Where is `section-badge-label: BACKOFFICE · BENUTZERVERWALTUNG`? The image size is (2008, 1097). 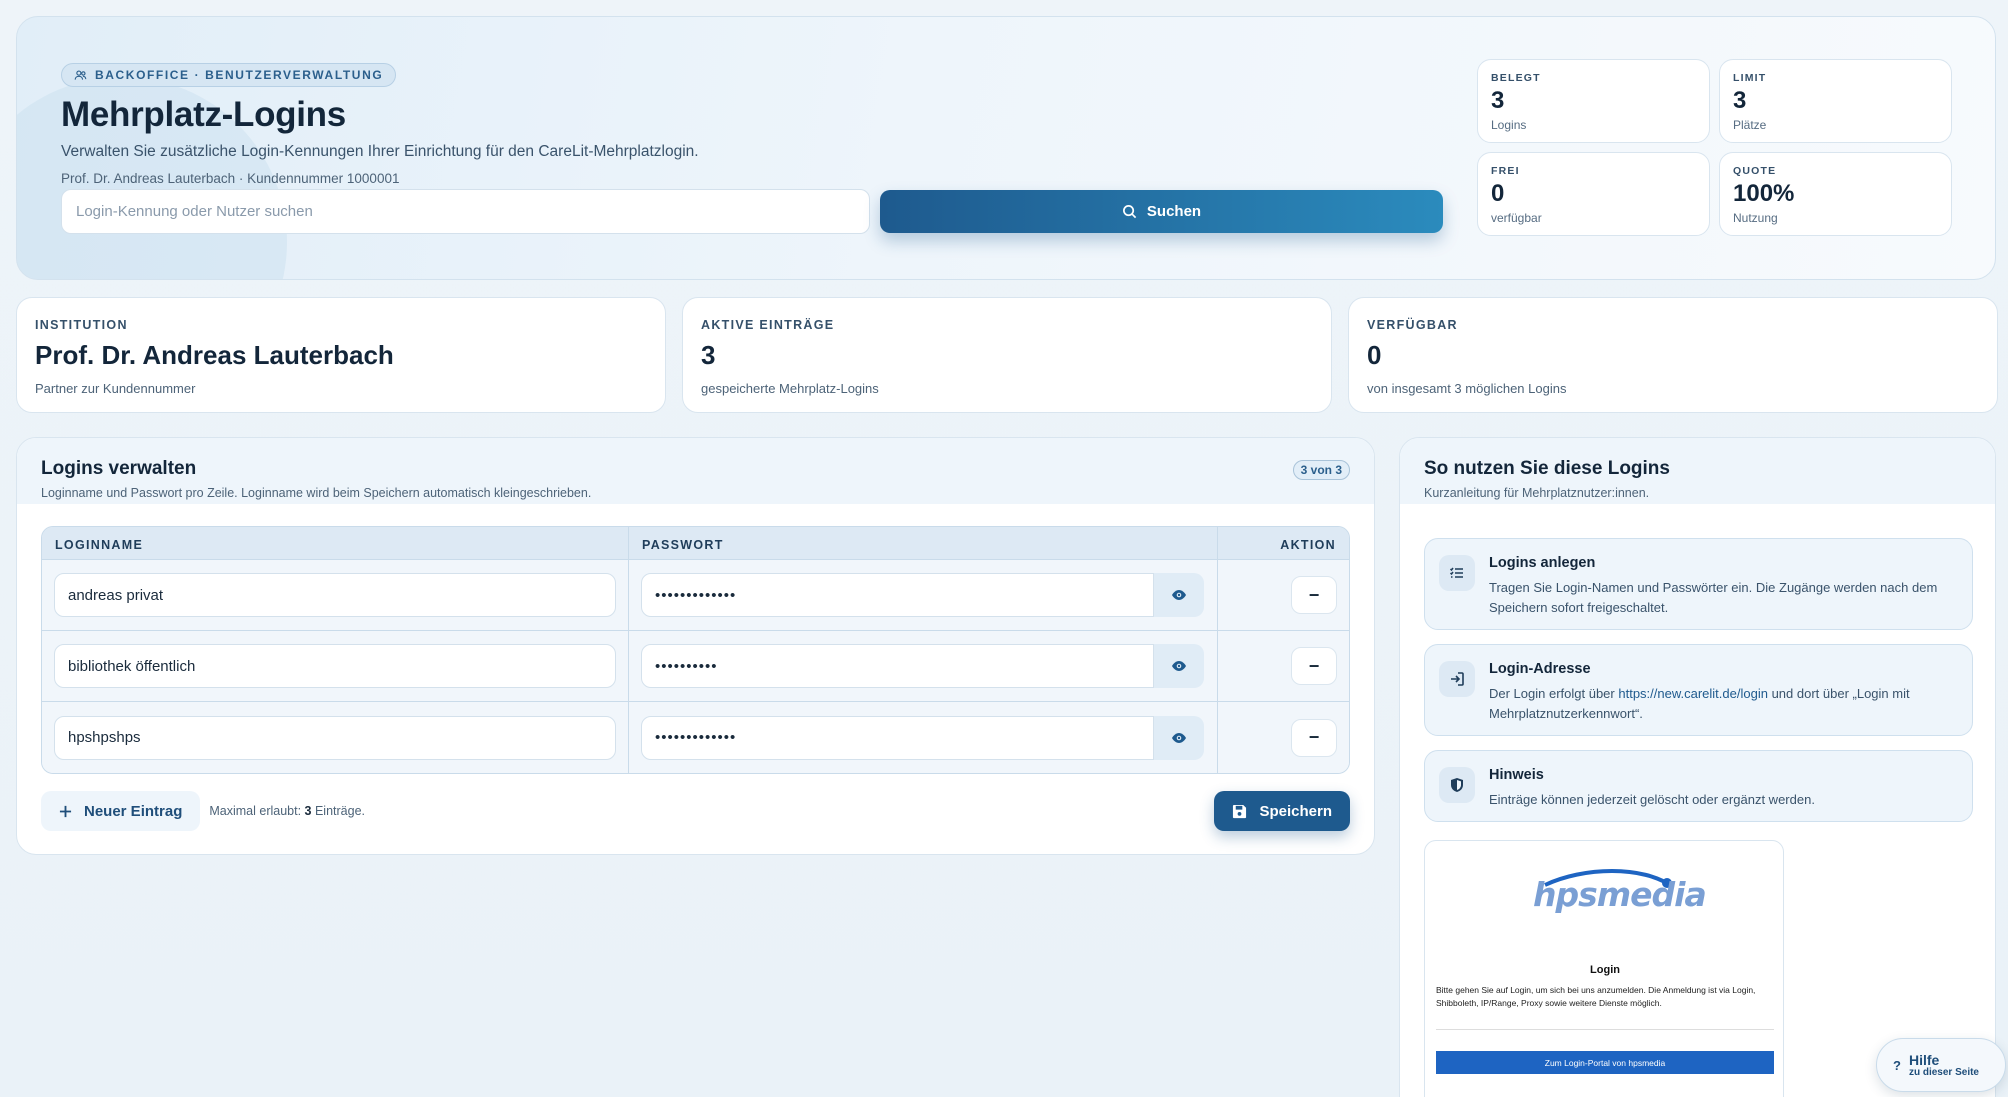 section-badge-label: BACKOFFICE · BENUTZERVERWALTUNG is located at coordinates (239, 75).